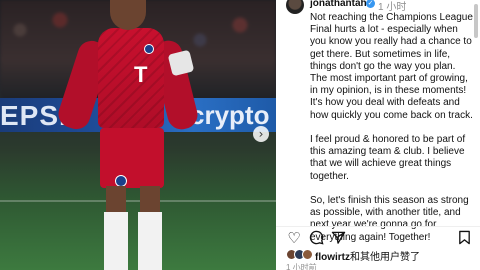  Describe the element at coordinates (132, 158) in the screenshot. I see `player-shorts` at that location.